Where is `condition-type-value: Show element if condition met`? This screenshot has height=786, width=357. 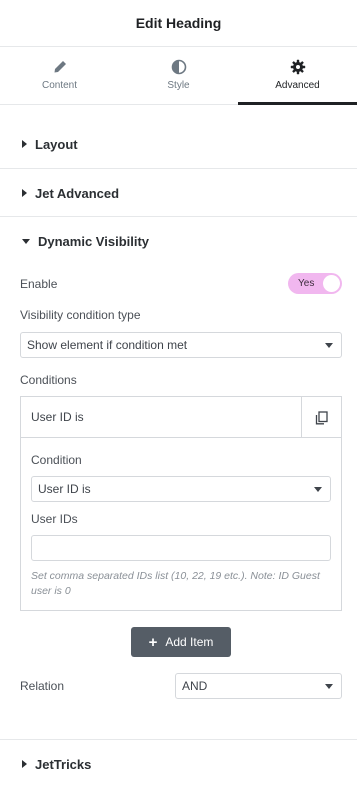
condition-type-value: Show element if condition met is located at coordinates (107, 345).